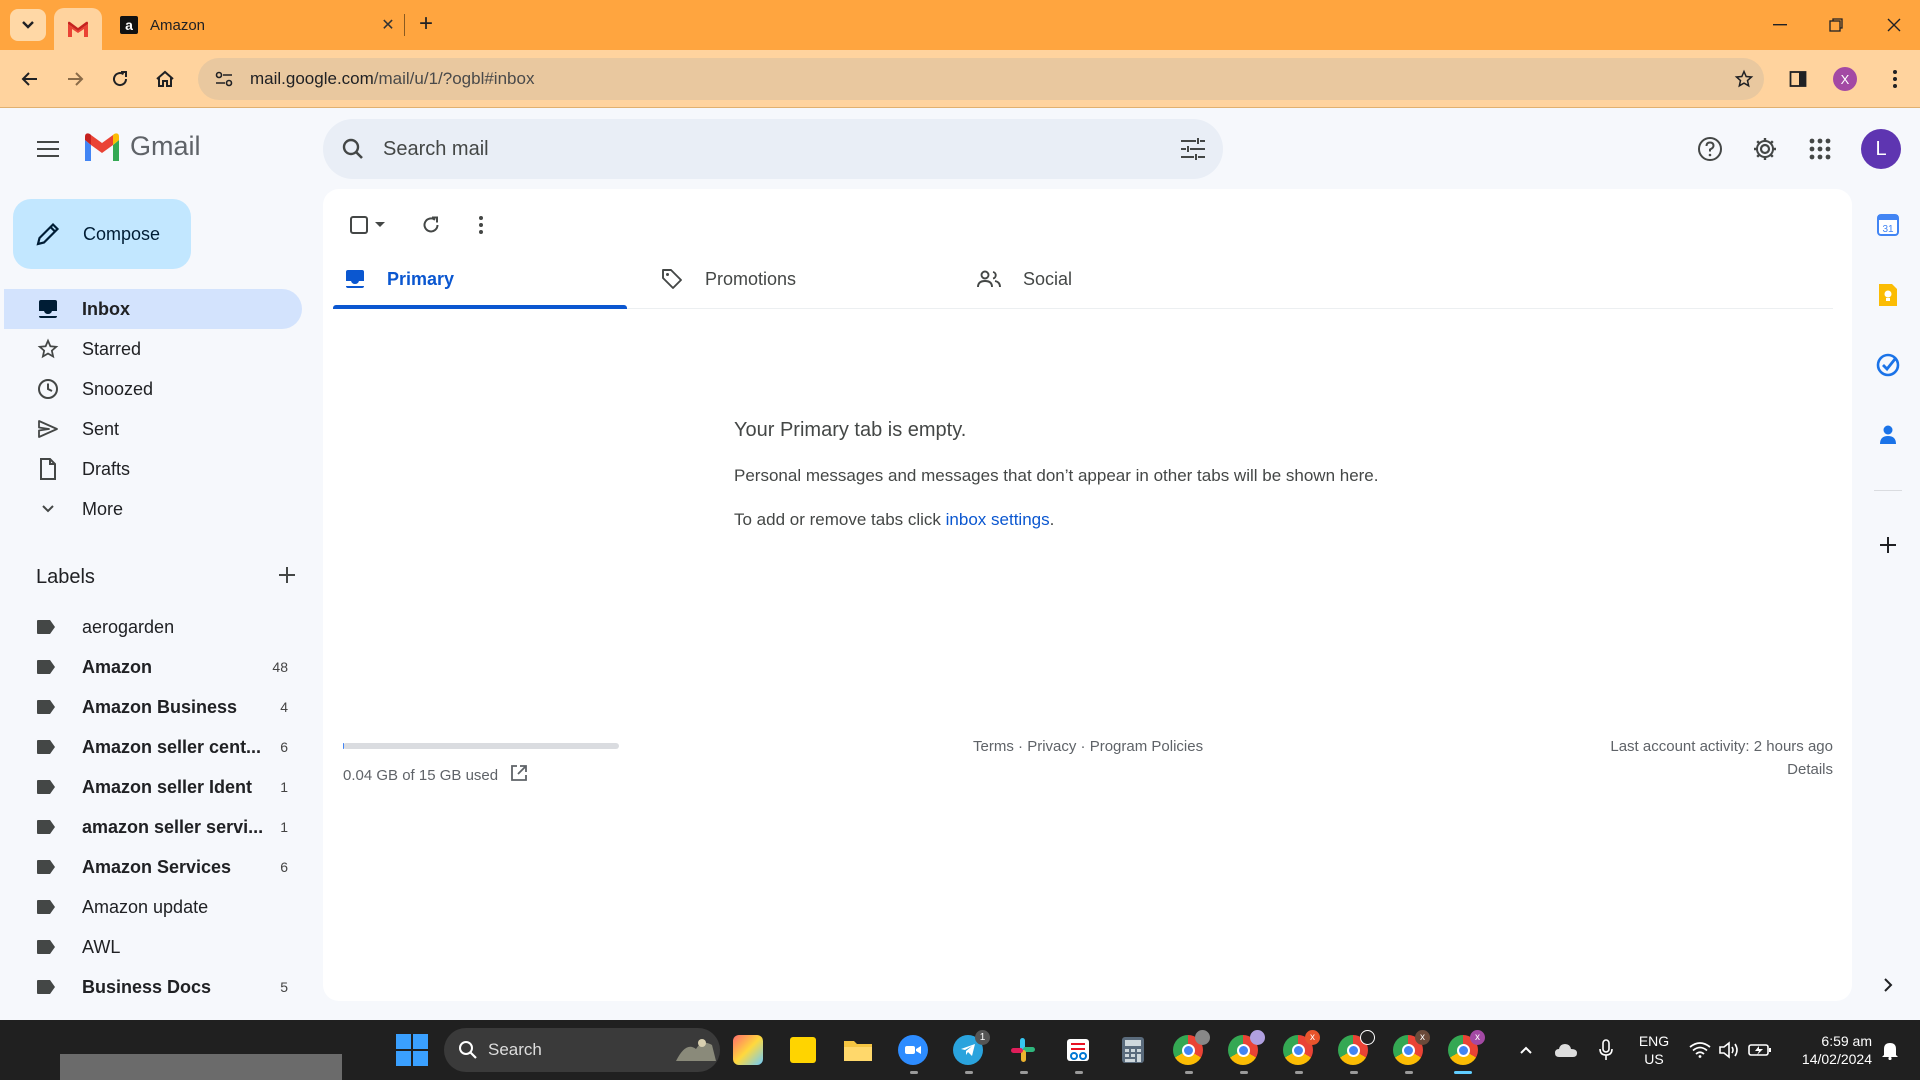 The height and width of the screenshot is (1080, 1920). I want to click on label-item: Amazon seller cent... 6, so click(151, 747).